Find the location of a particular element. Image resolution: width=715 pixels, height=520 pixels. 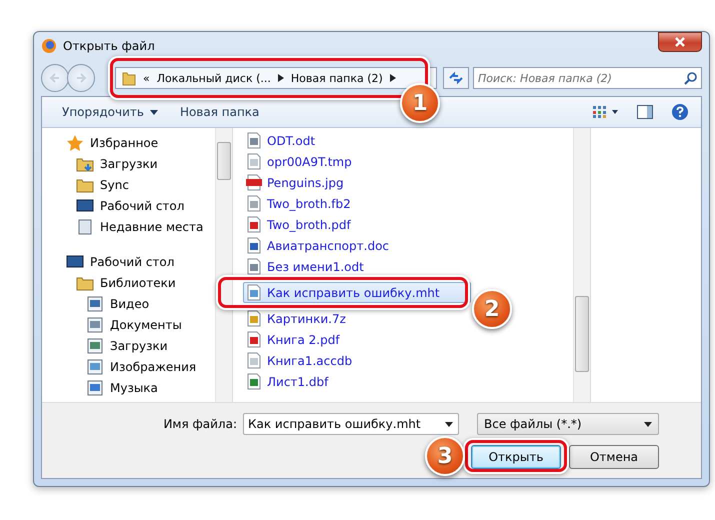

back-arrow-icon is located at coordinates (55, 78).